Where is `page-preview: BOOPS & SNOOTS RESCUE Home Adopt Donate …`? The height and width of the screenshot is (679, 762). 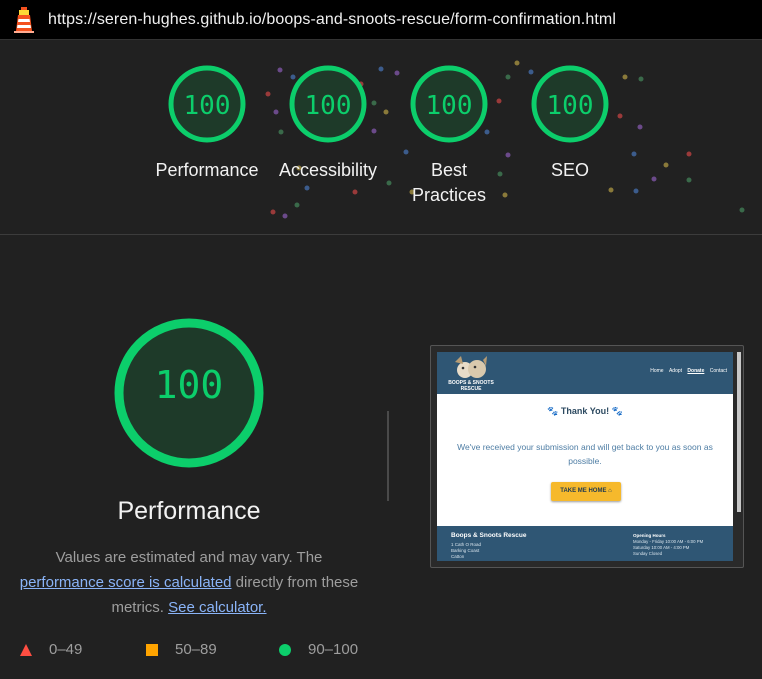
page-preview: BOOPS & SNOOTS RESCUE Home Adopt Donate … is located at coordinates (585, 456).